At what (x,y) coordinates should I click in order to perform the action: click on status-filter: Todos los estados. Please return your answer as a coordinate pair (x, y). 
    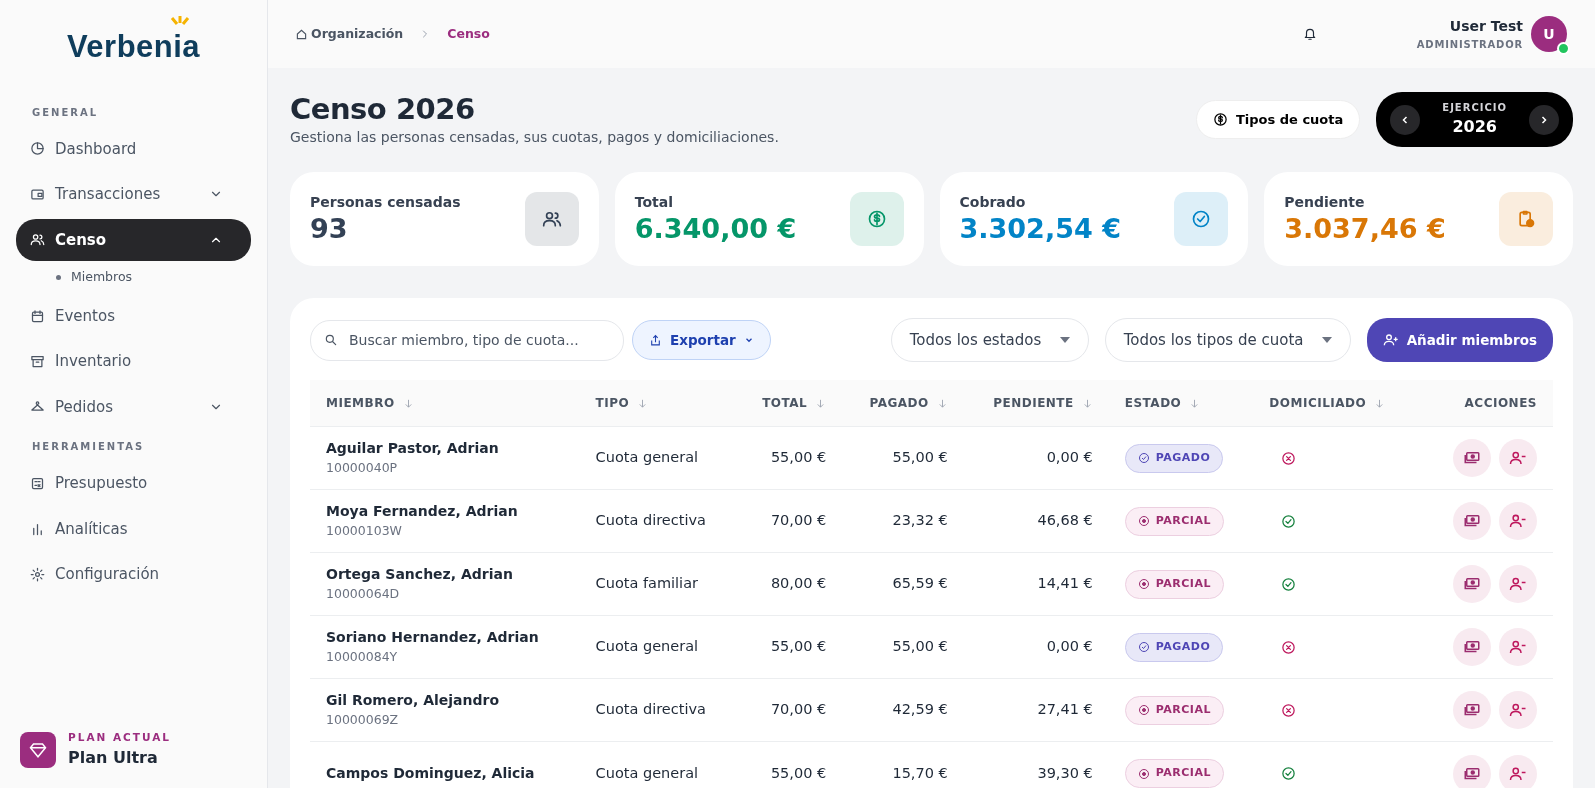
    Looking at the image, I should click on (989, 340).